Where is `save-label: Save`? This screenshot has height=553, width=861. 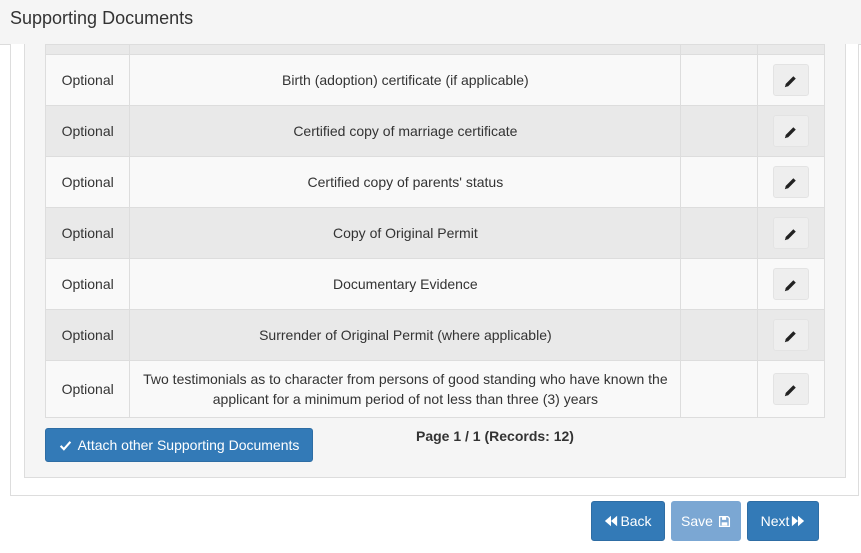
save-label: Save is located at coordinates (697, 521).